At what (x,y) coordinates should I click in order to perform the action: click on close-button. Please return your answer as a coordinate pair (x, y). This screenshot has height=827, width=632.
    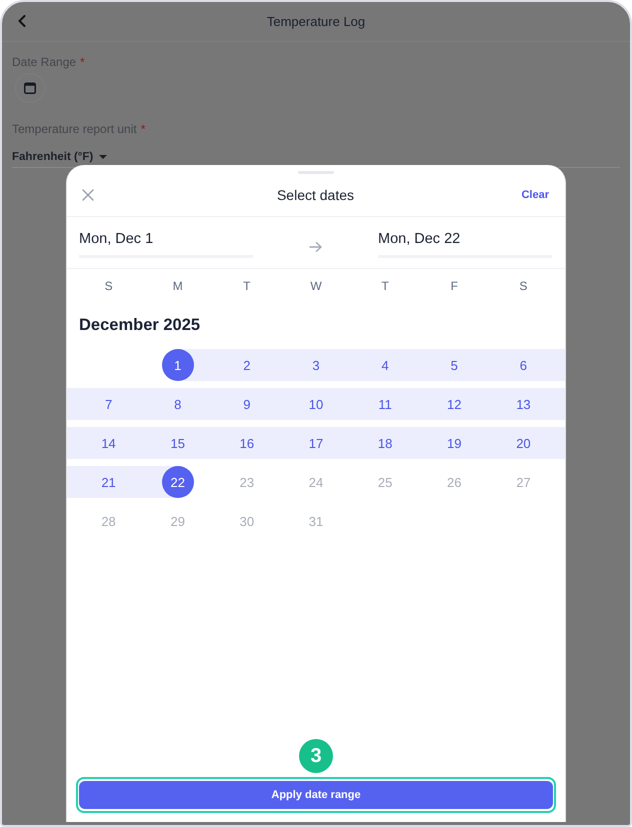
    Looking at the image, I should click on (88, 195).